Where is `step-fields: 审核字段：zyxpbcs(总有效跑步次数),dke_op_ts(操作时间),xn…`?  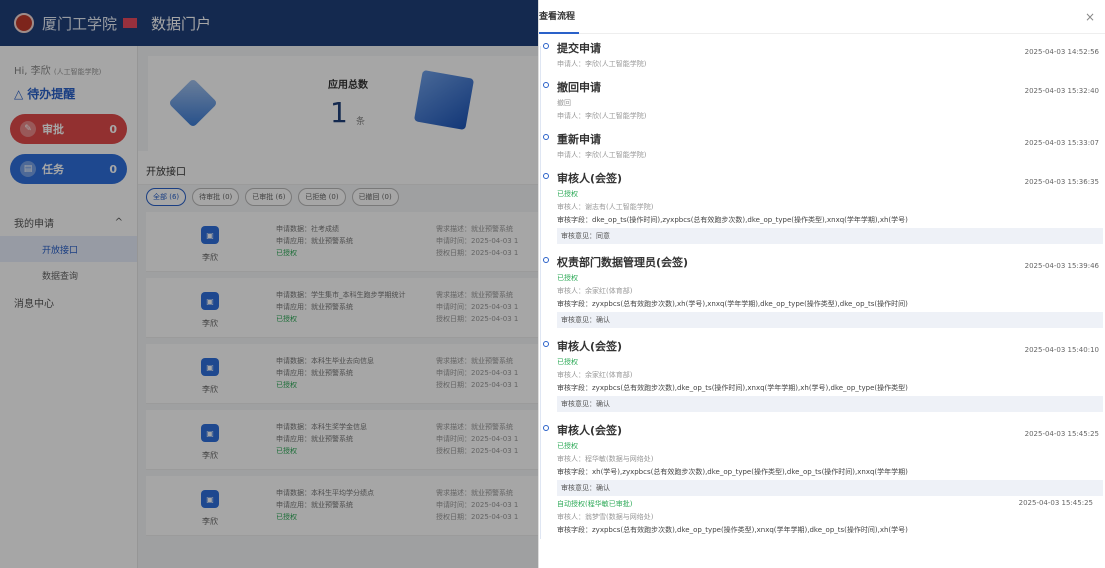
step-fields: 审核字段：zyxpbcs(总有效跑步次数),dke_op_ts(操作时间),xn… is located at coordinates (732, 388).